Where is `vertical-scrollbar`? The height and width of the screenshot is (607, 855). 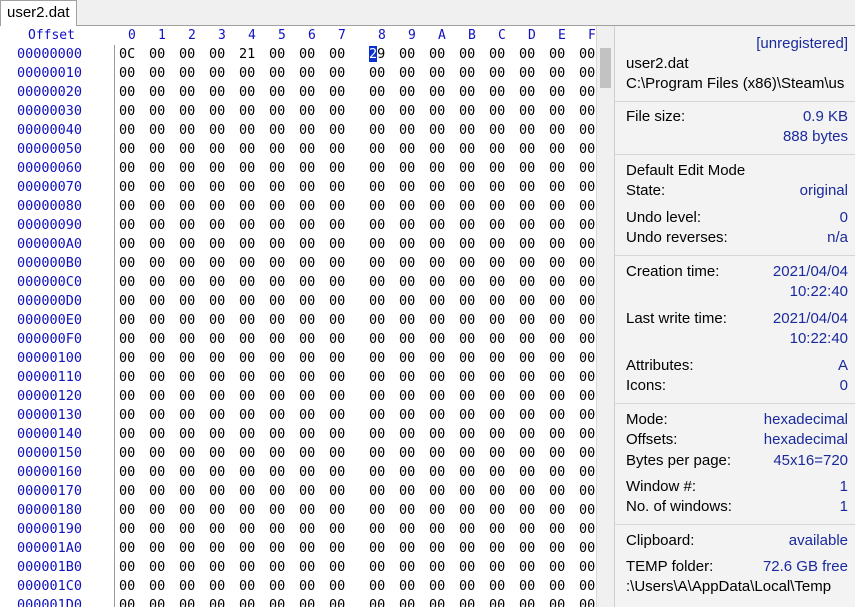 vertical-scrollbar is located at coordinates (605, 316).